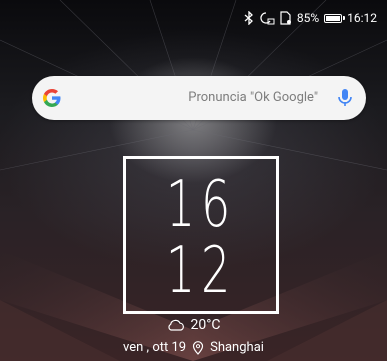  I want to click on search-placeholder: Pronuncia "Ok Google", so click(253, 98).